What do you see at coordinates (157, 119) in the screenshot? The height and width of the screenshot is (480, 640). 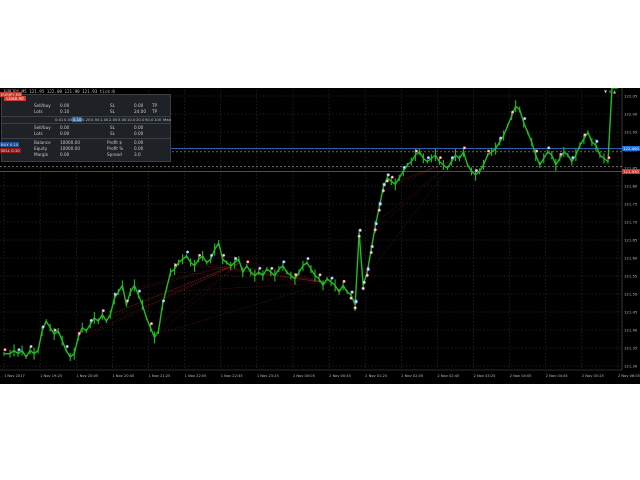 I see `lot-tab: 100` at bounding box center [157, 119].